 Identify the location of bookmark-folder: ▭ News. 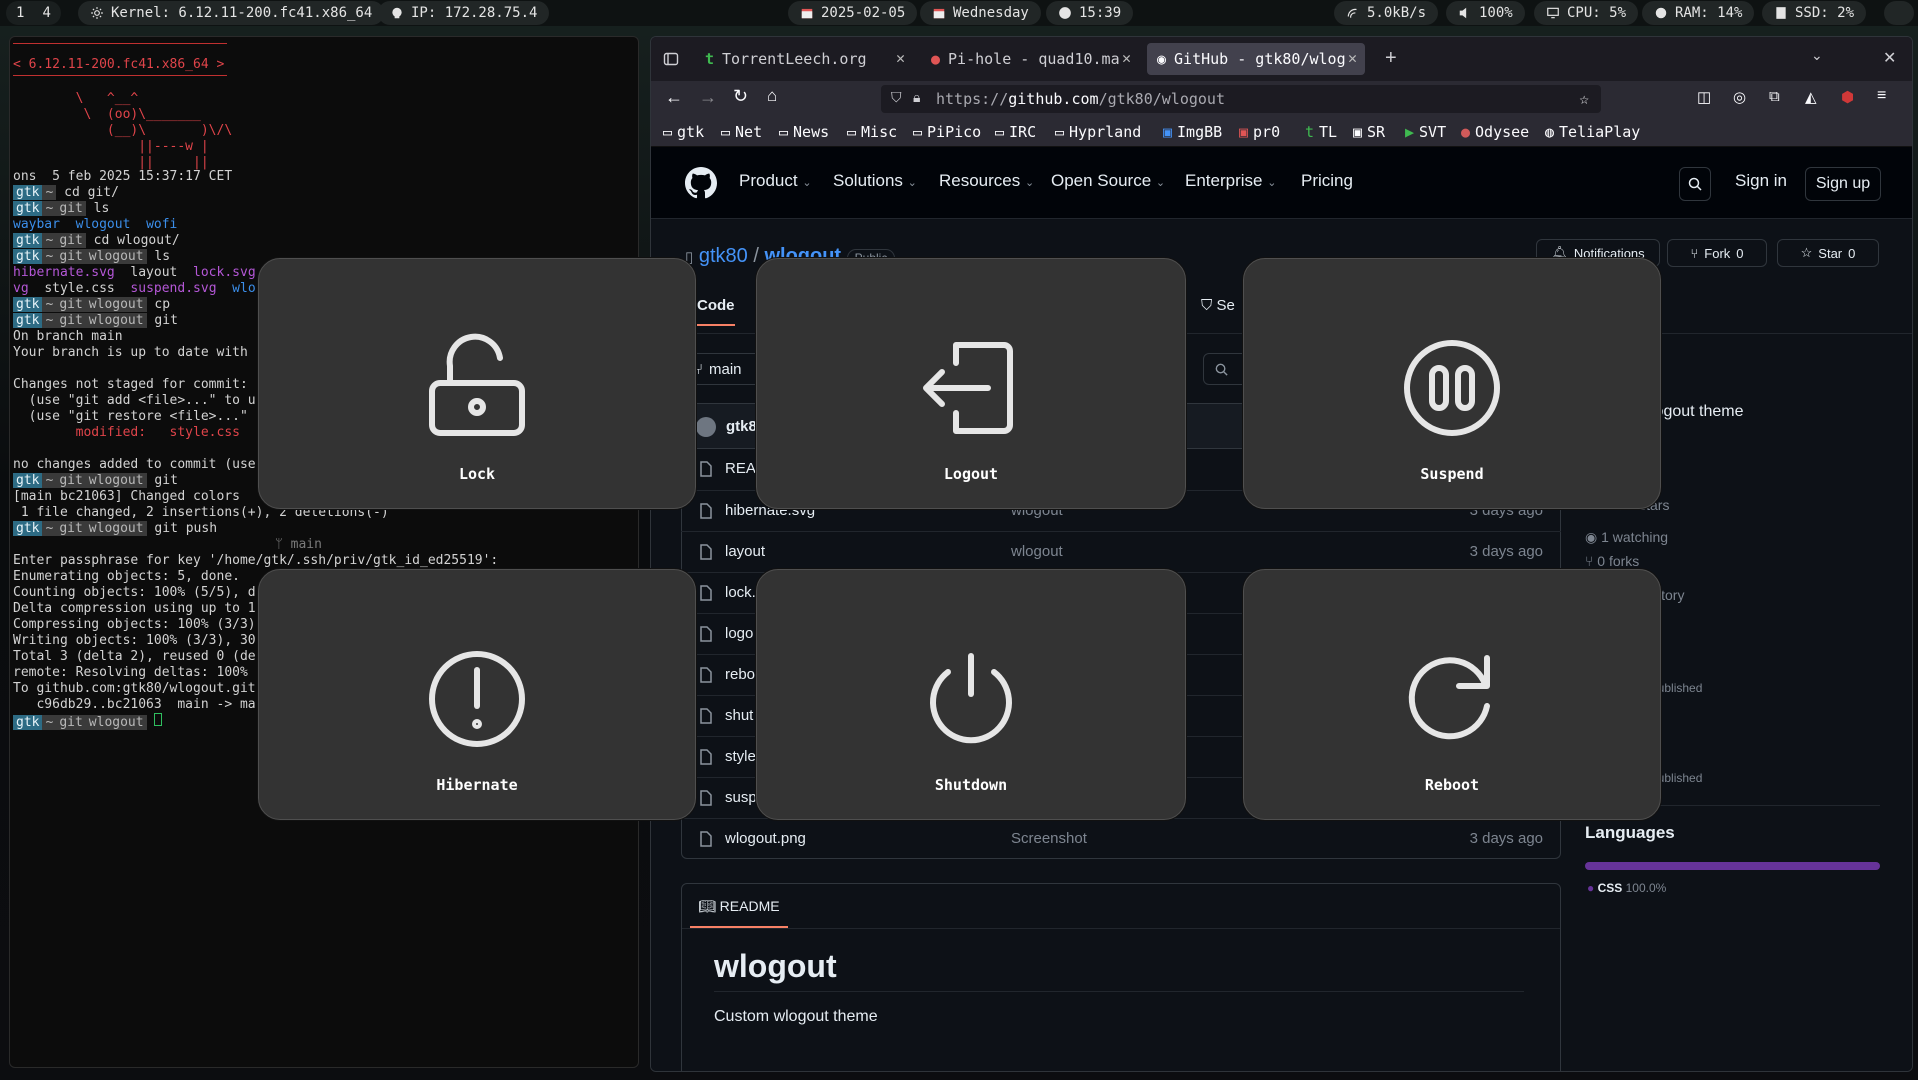
(804, 132).